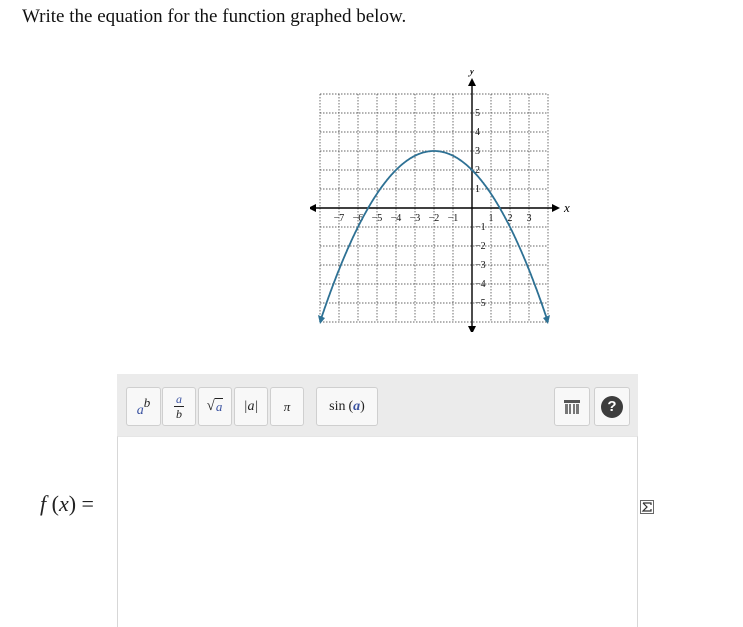 The width and height of the screenshot is (743, 627). I want to click on x-tick-label: −7, so click(339, 218).